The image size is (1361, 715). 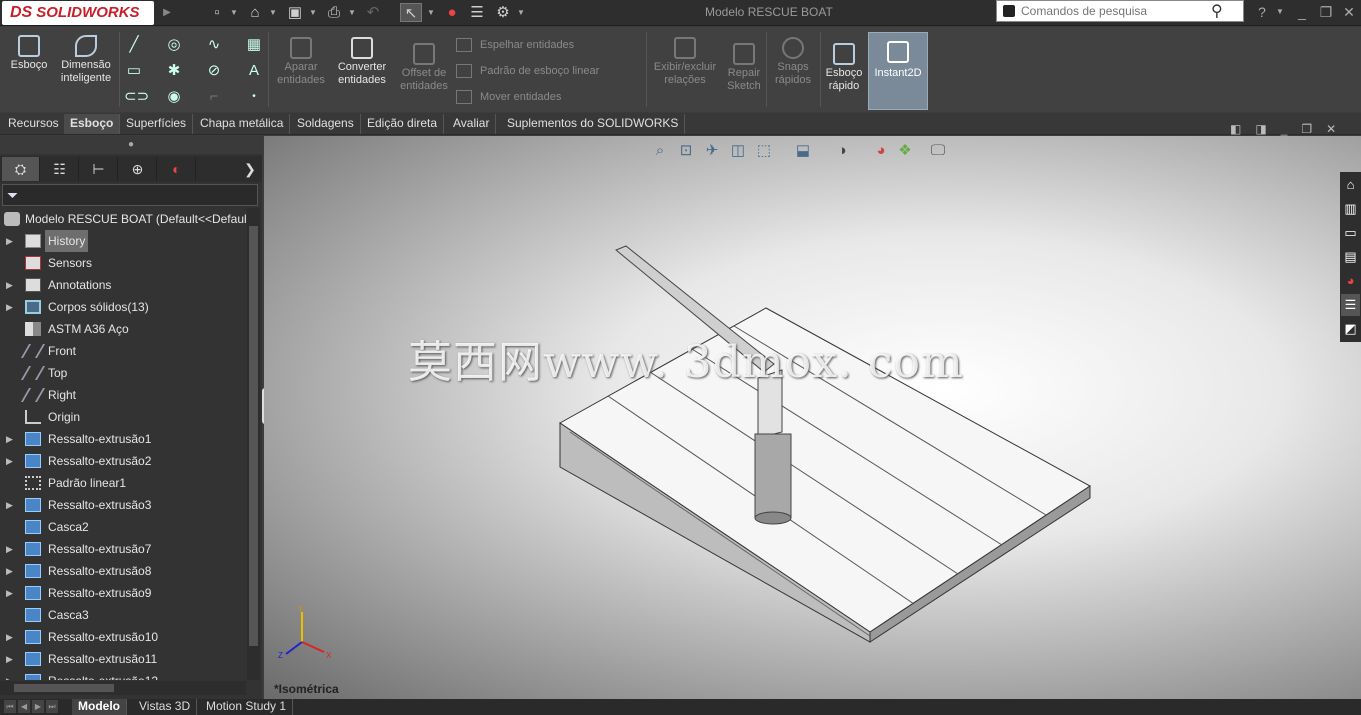 What do you see at coordinates (254, 45) in the screenshot?
I see `point-grid-icon: ▦` at bounding box center [254, 45].